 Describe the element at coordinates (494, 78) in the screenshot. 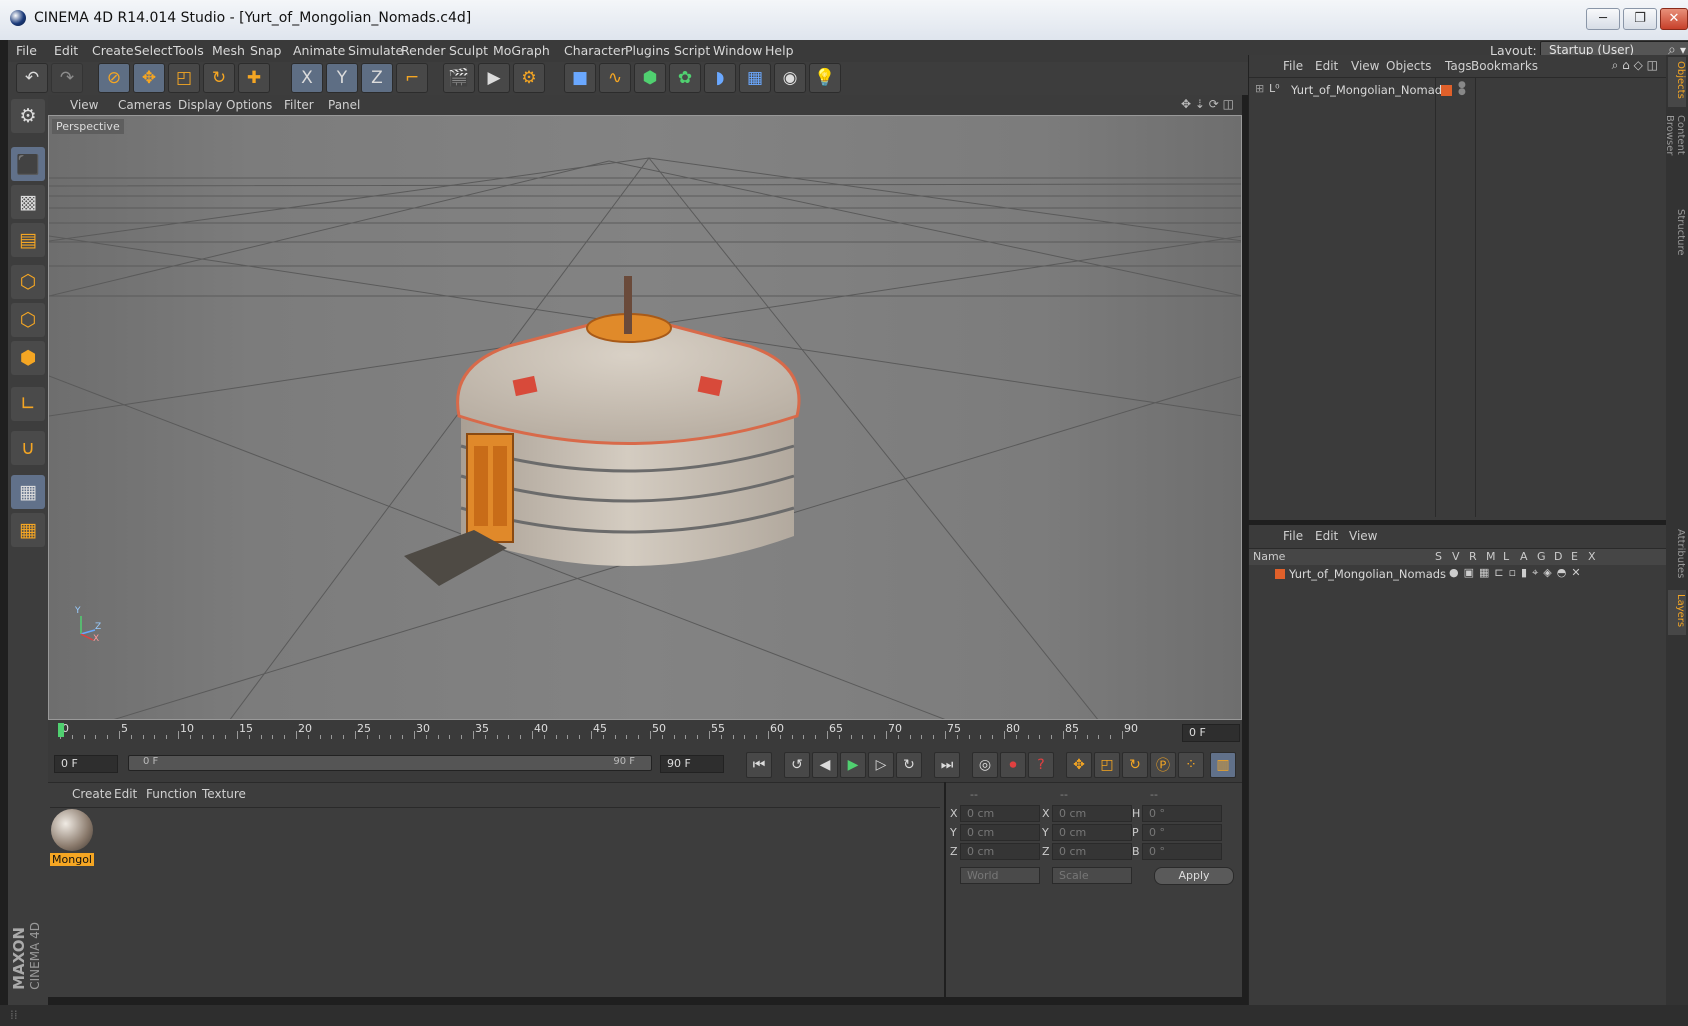

I see `render-picture-viewer-icon: ▶` at that location.